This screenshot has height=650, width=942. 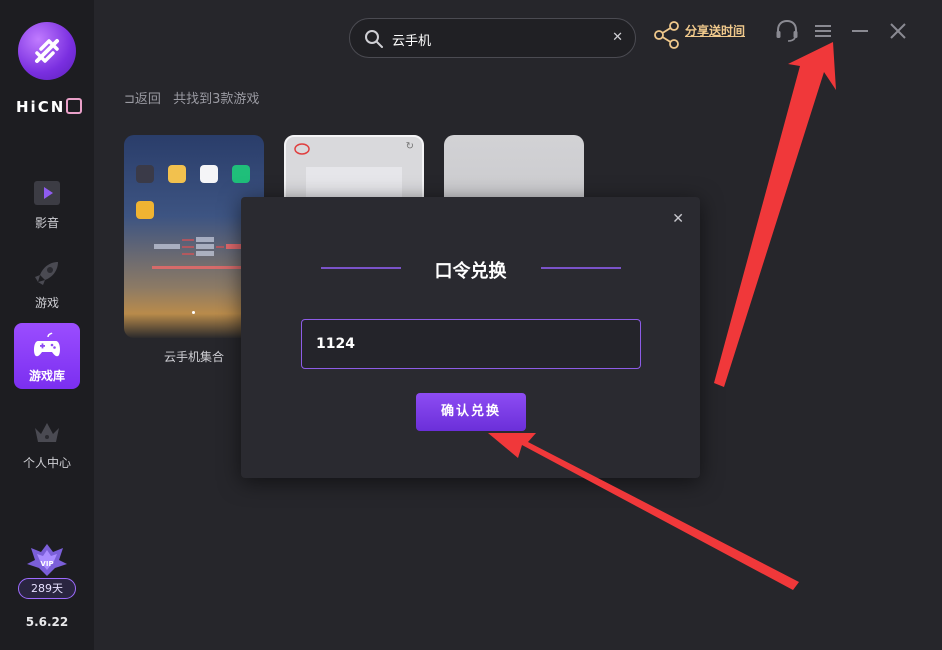 I want to click on brand-name: HiCN, so click(x=41, y=107).